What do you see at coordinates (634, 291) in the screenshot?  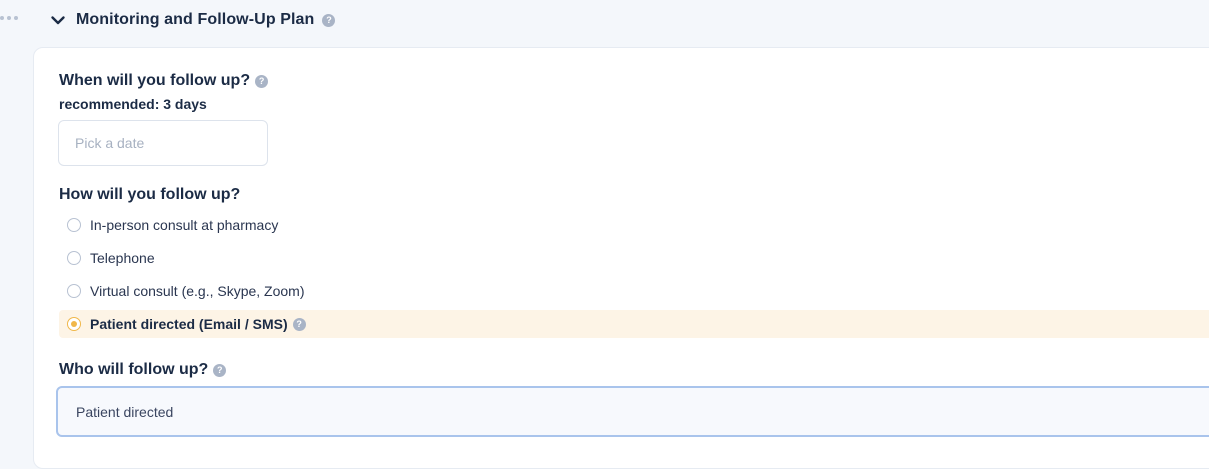 I see `radio-option-virtual: Virtual consult (e.g., Skype, Zoom)` at bounding box center [634, 291].